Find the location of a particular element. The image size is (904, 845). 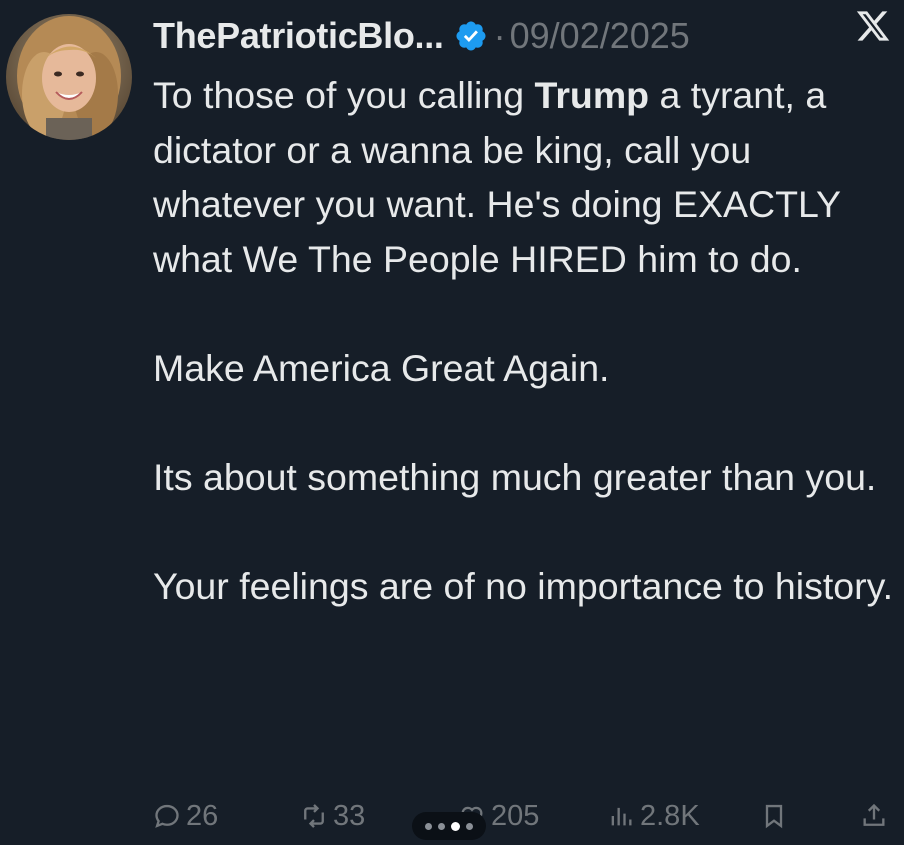

bookmark-button is located at coordinates (776, 816).